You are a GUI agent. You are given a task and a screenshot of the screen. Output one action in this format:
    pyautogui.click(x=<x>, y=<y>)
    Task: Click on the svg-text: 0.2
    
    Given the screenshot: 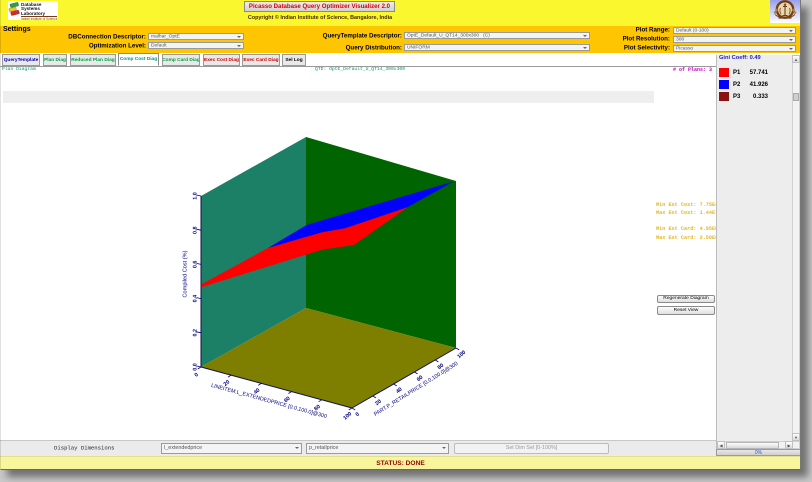 What is the action you would take?
    pyautogui.click(x=195, y=333)
    